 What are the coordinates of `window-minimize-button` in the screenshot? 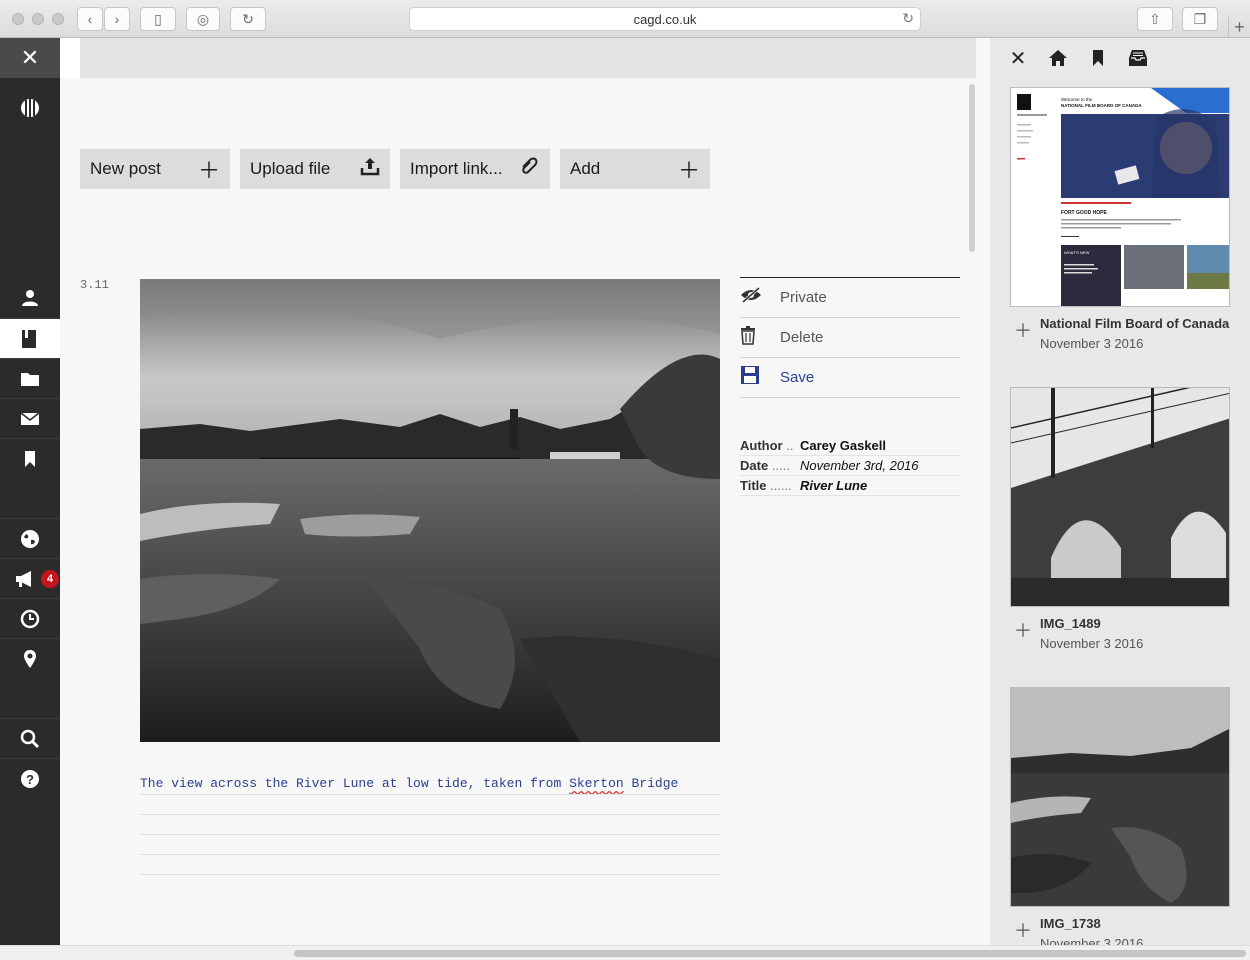 It's located at (38, 19).